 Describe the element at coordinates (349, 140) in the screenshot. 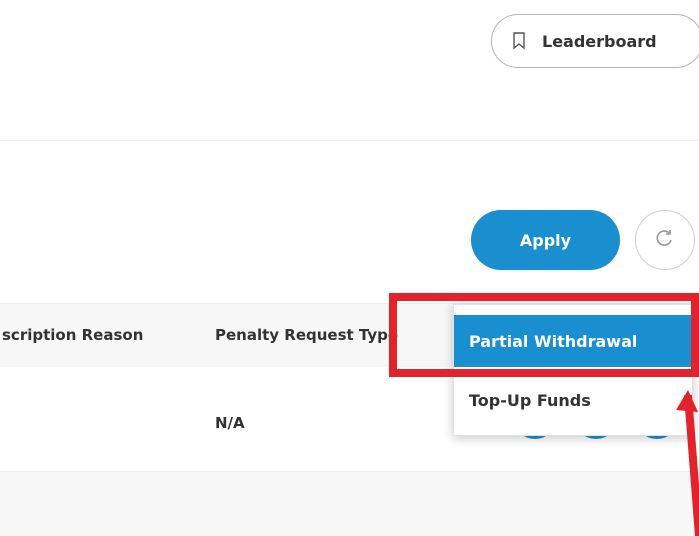

I see `section-divider` at that location.